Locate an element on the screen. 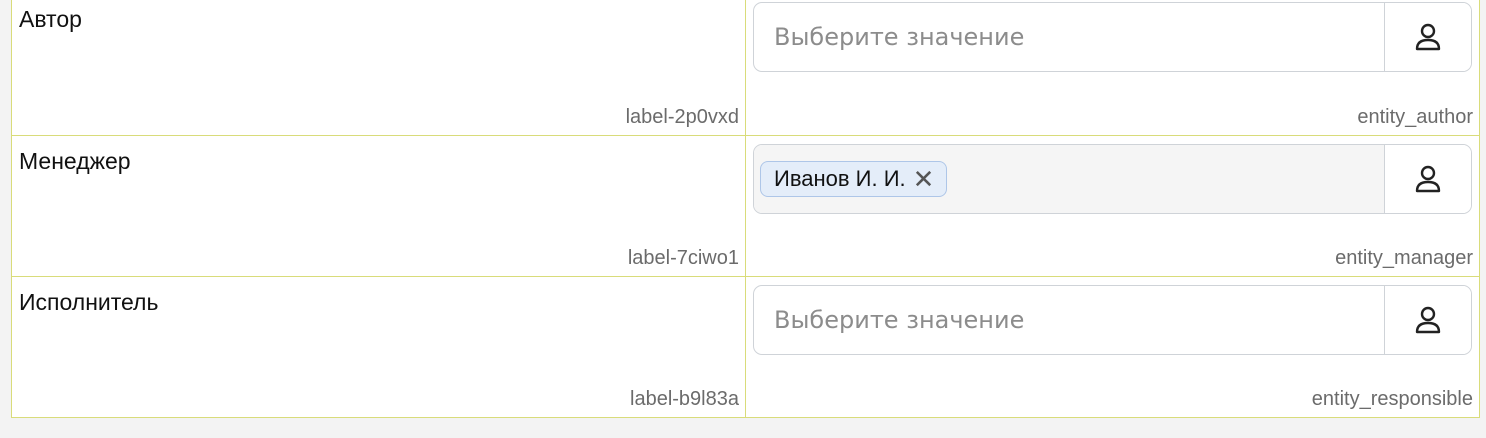 The height and width of the screenshot is (438, 1486). responsible-select-user-button is located at coordinates (1427, 320).